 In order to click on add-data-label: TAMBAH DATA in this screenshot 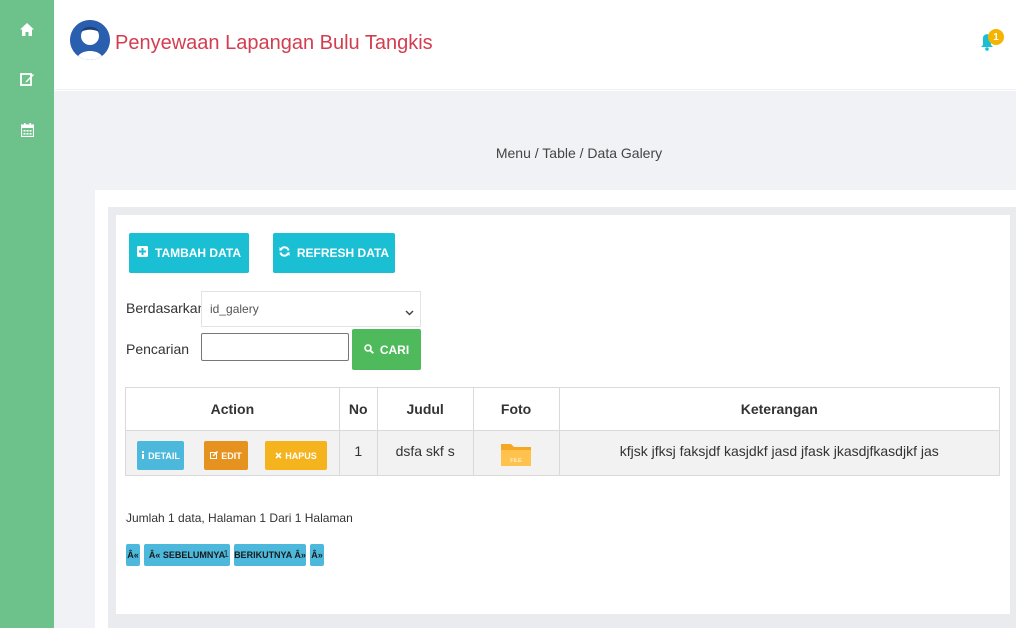, I will do `click(198, 253)`.